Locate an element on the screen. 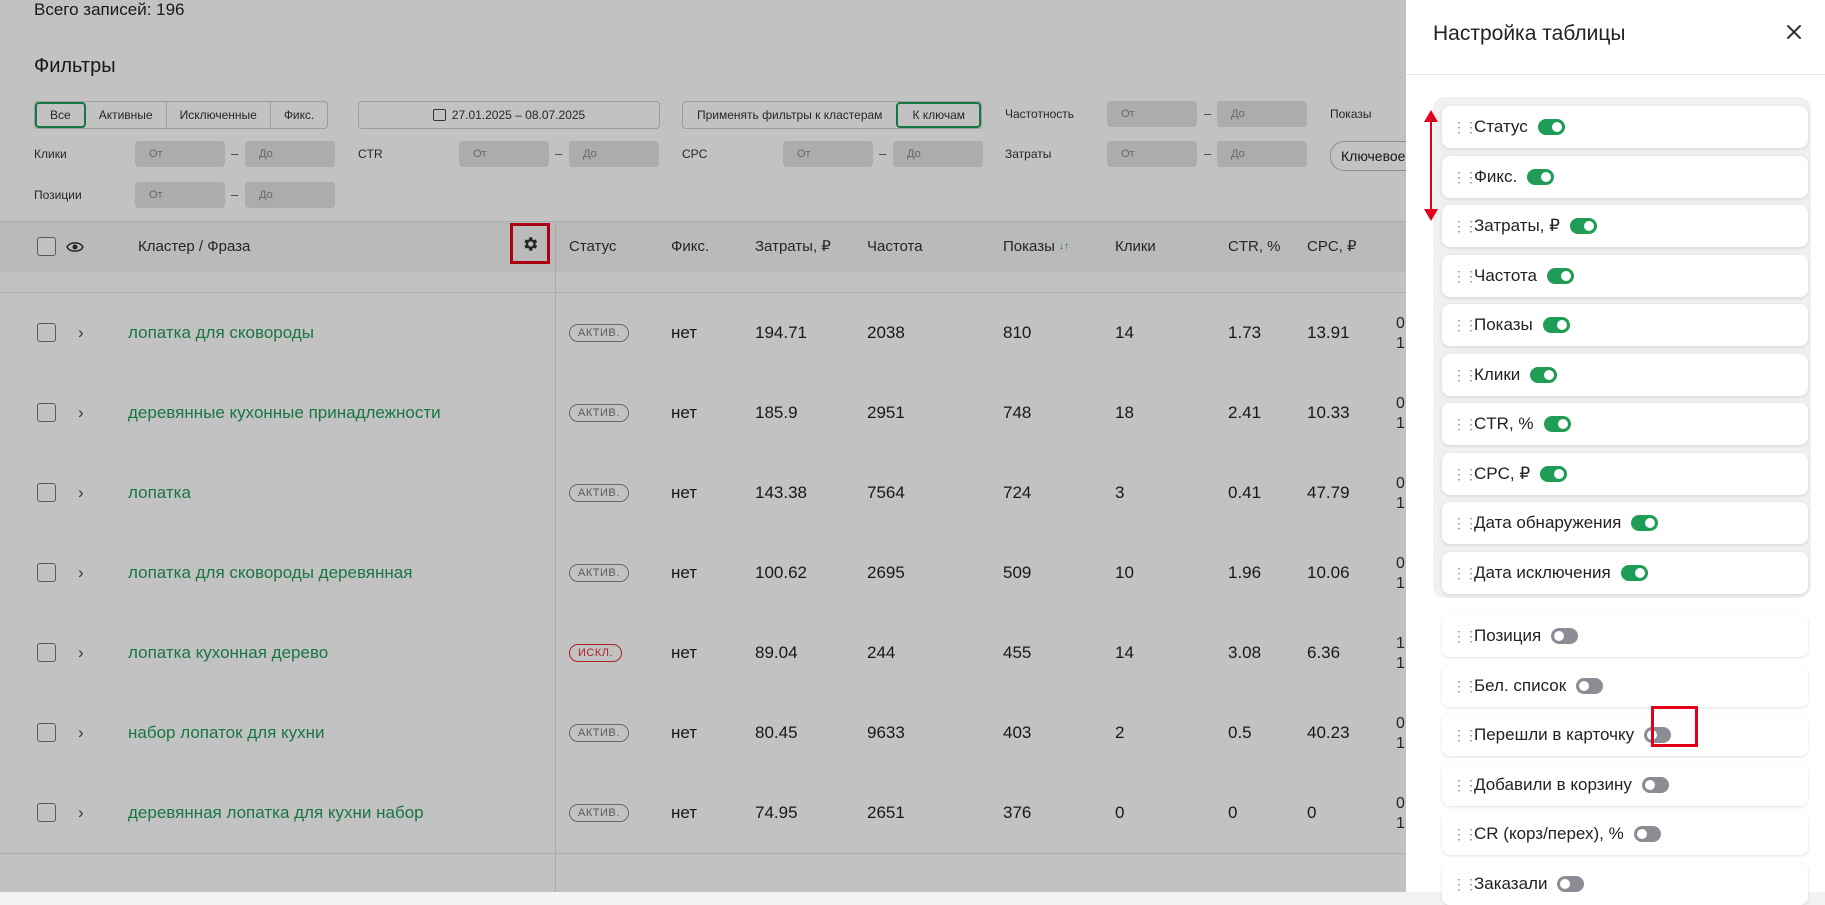  column-setting-item: ⋮⋮ CPC, ₽ is located at coordinates (1625, 474).